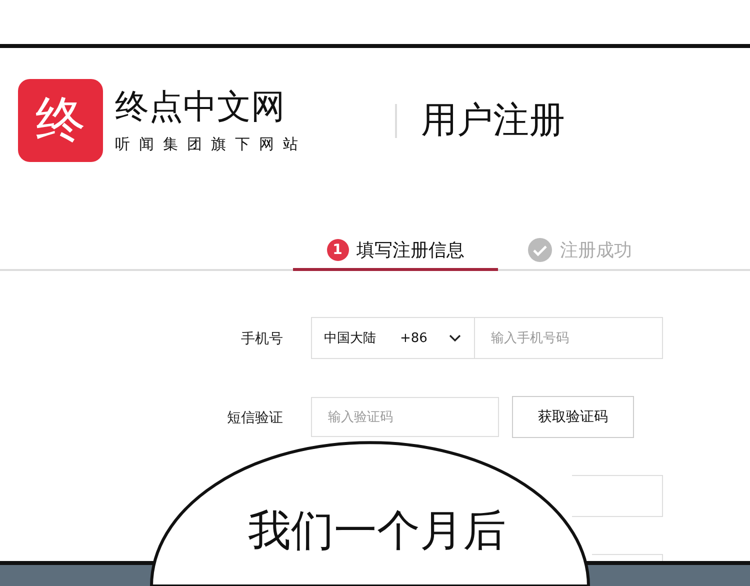  I want to click on speech-text: 我们一个月后, so click(377, 531).